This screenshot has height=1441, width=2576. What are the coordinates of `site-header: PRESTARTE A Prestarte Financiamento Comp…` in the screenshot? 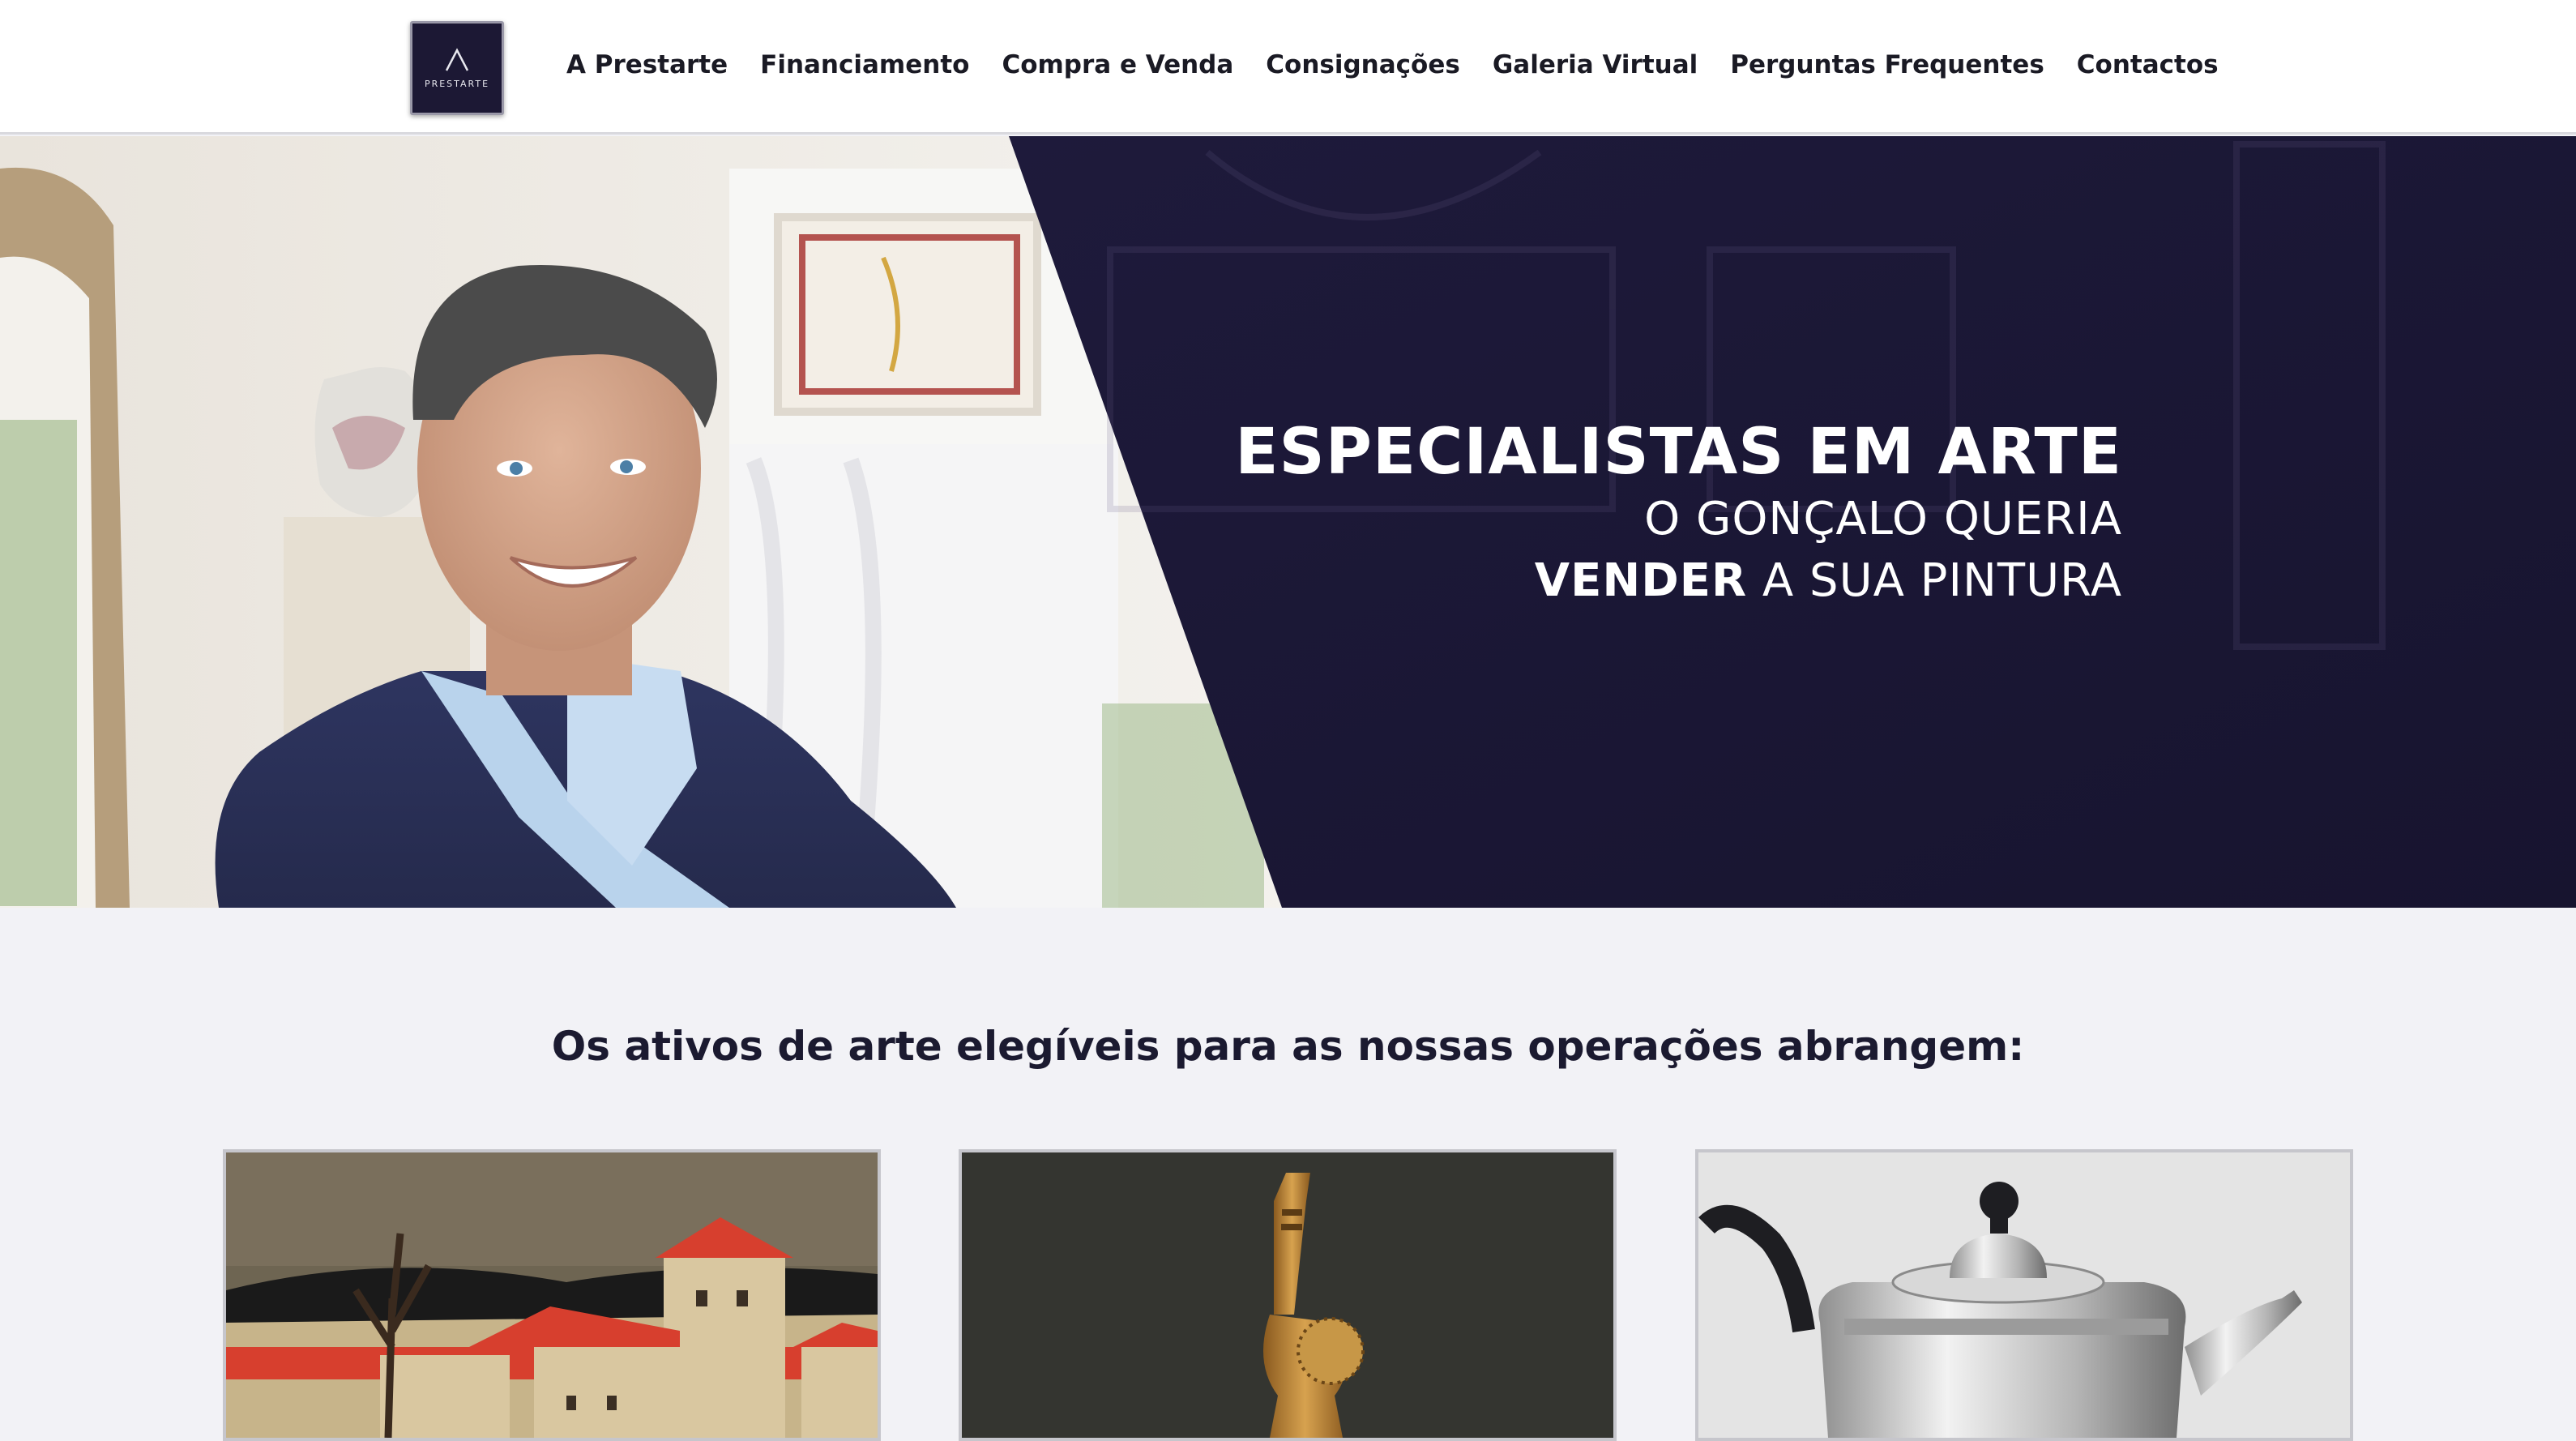 It's located at (1288, 67).